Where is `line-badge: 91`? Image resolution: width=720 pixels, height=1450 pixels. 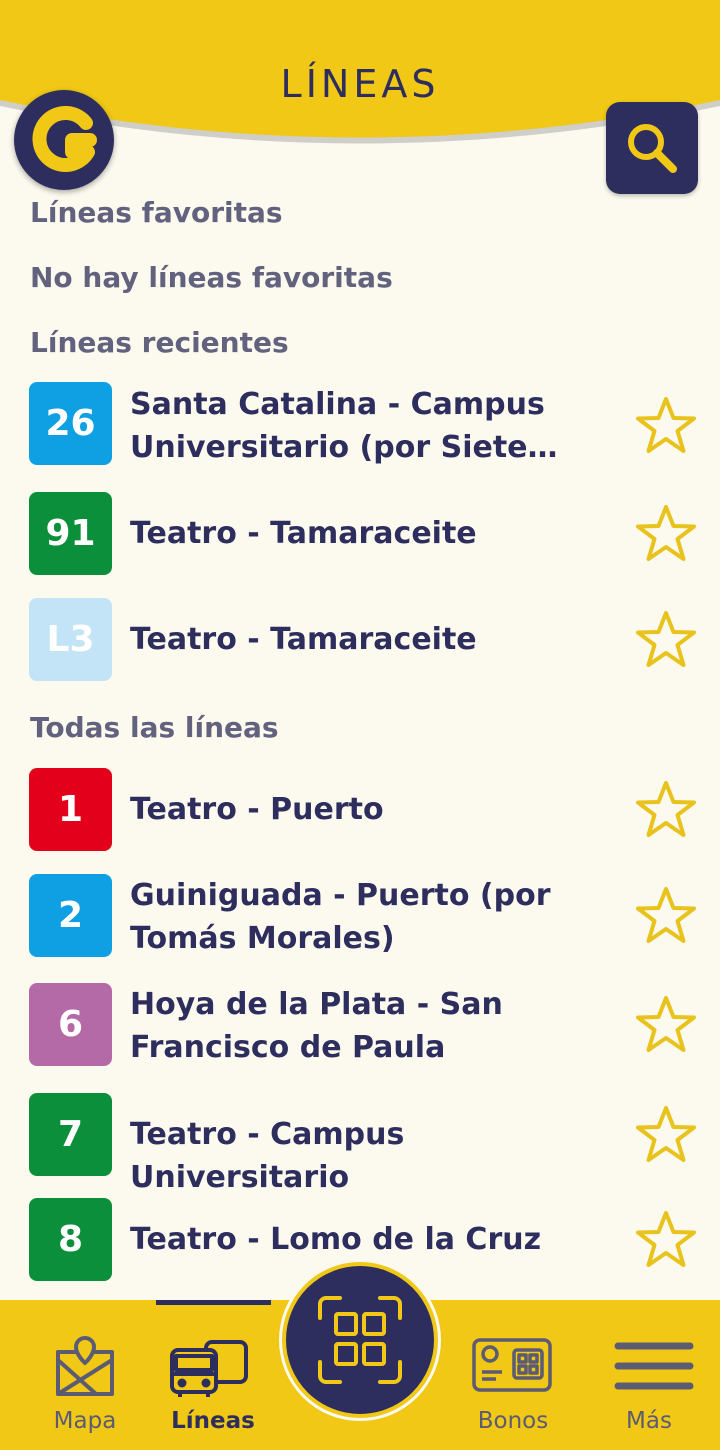 line-badge: 91 is located at coordinates (70, 533).